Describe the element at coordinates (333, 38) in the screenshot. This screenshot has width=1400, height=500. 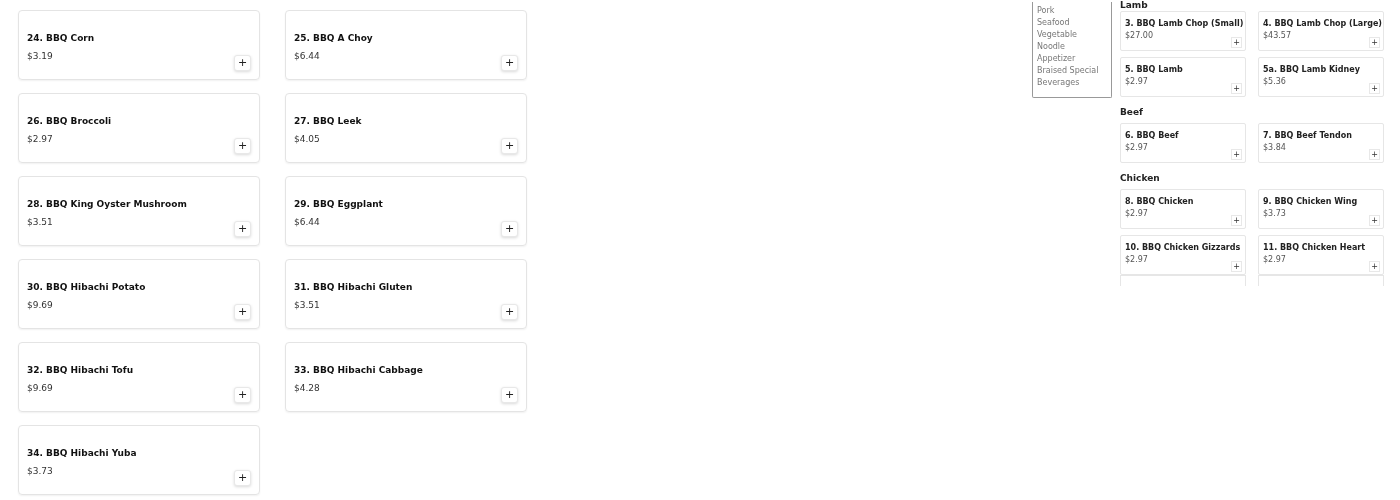
I see `item-name: 25. BBQ A Choy` at that location.